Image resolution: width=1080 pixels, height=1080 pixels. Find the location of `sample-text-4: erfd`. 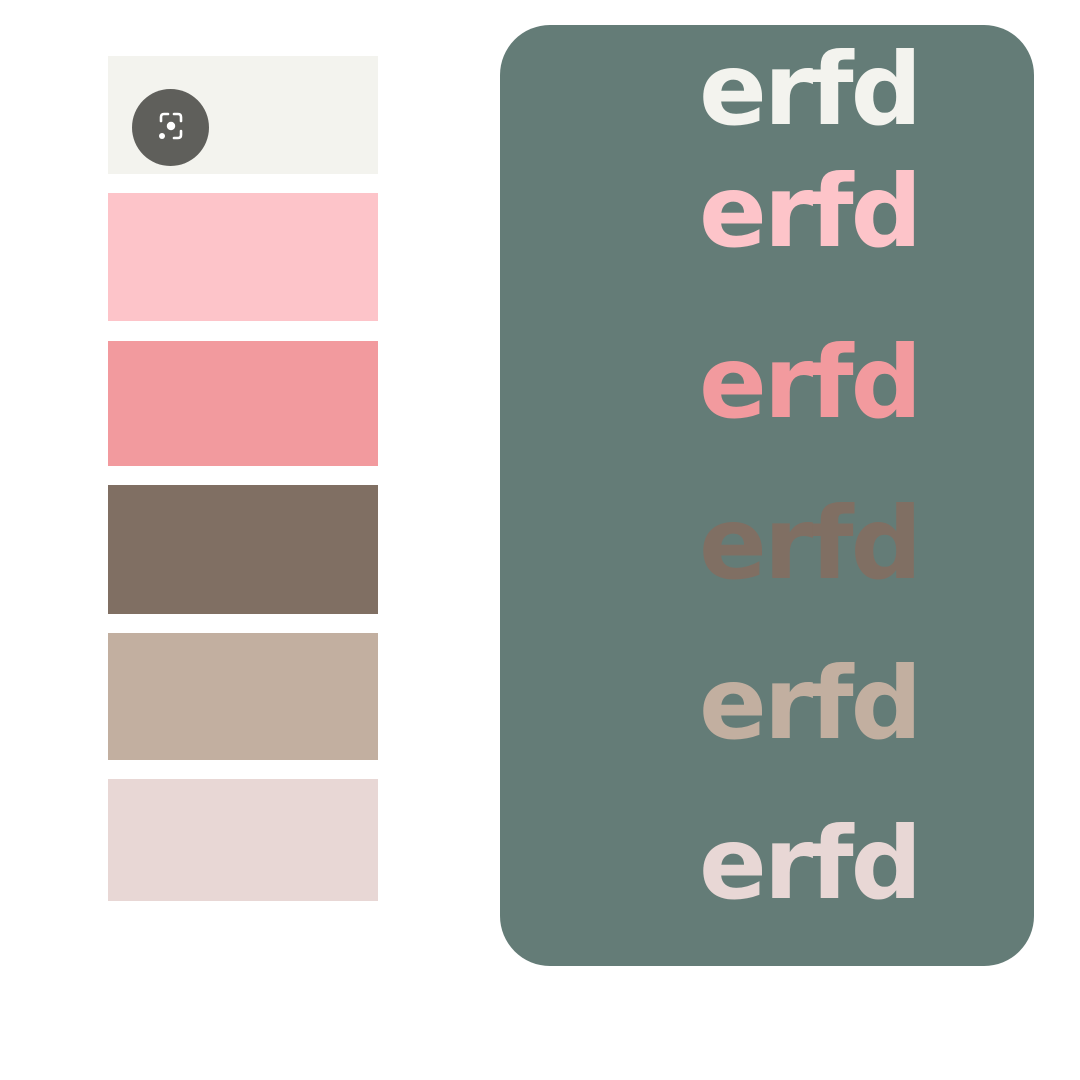

sample-text-4: erfd is located at coordinates (810, 543).